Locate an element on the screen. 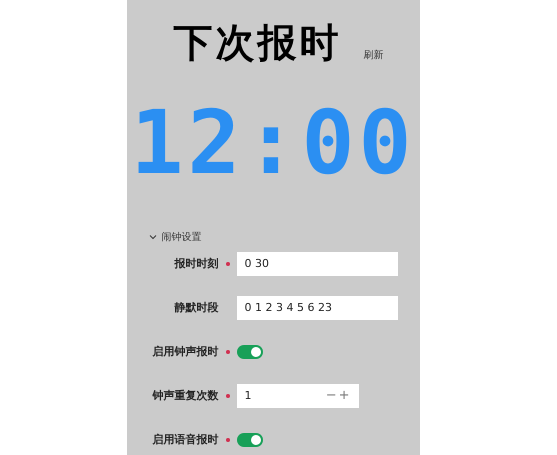 This screenshot has width=557, height=455. text-field: 0 1 2 3 4 5 6 23 is located at coordinates (317, 308).